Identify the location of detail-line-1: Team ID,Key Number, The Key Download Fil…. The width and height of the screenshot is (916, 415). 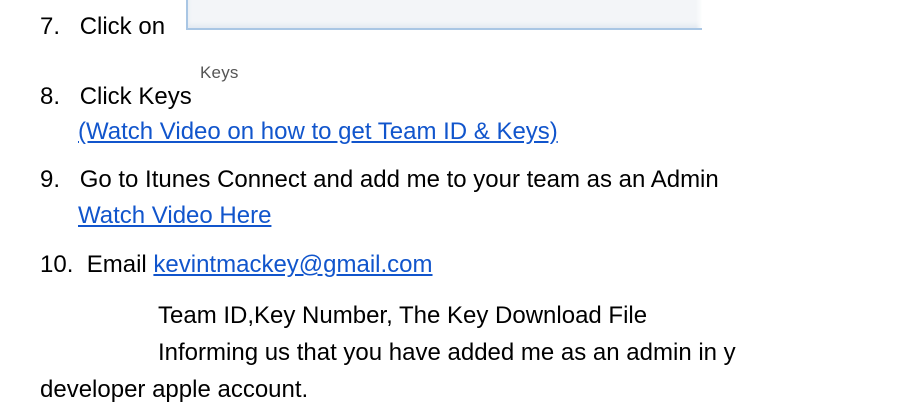
(403, 315).